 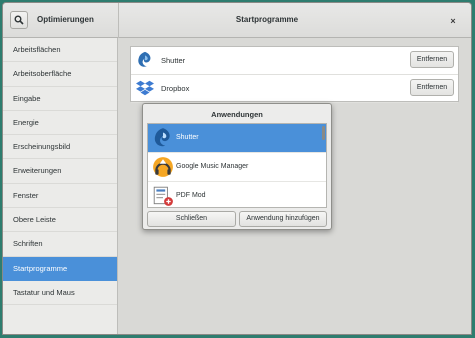 What do you see at coordinates (323, 133) in the screenshot?
I see `scrollbar` at bounding box center [323, 133].